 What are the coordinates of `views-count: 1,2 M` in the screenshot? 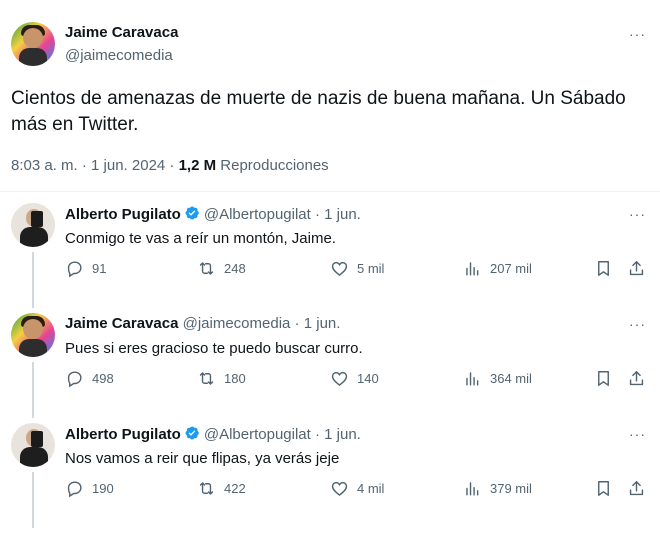 It's located at (197, 165).